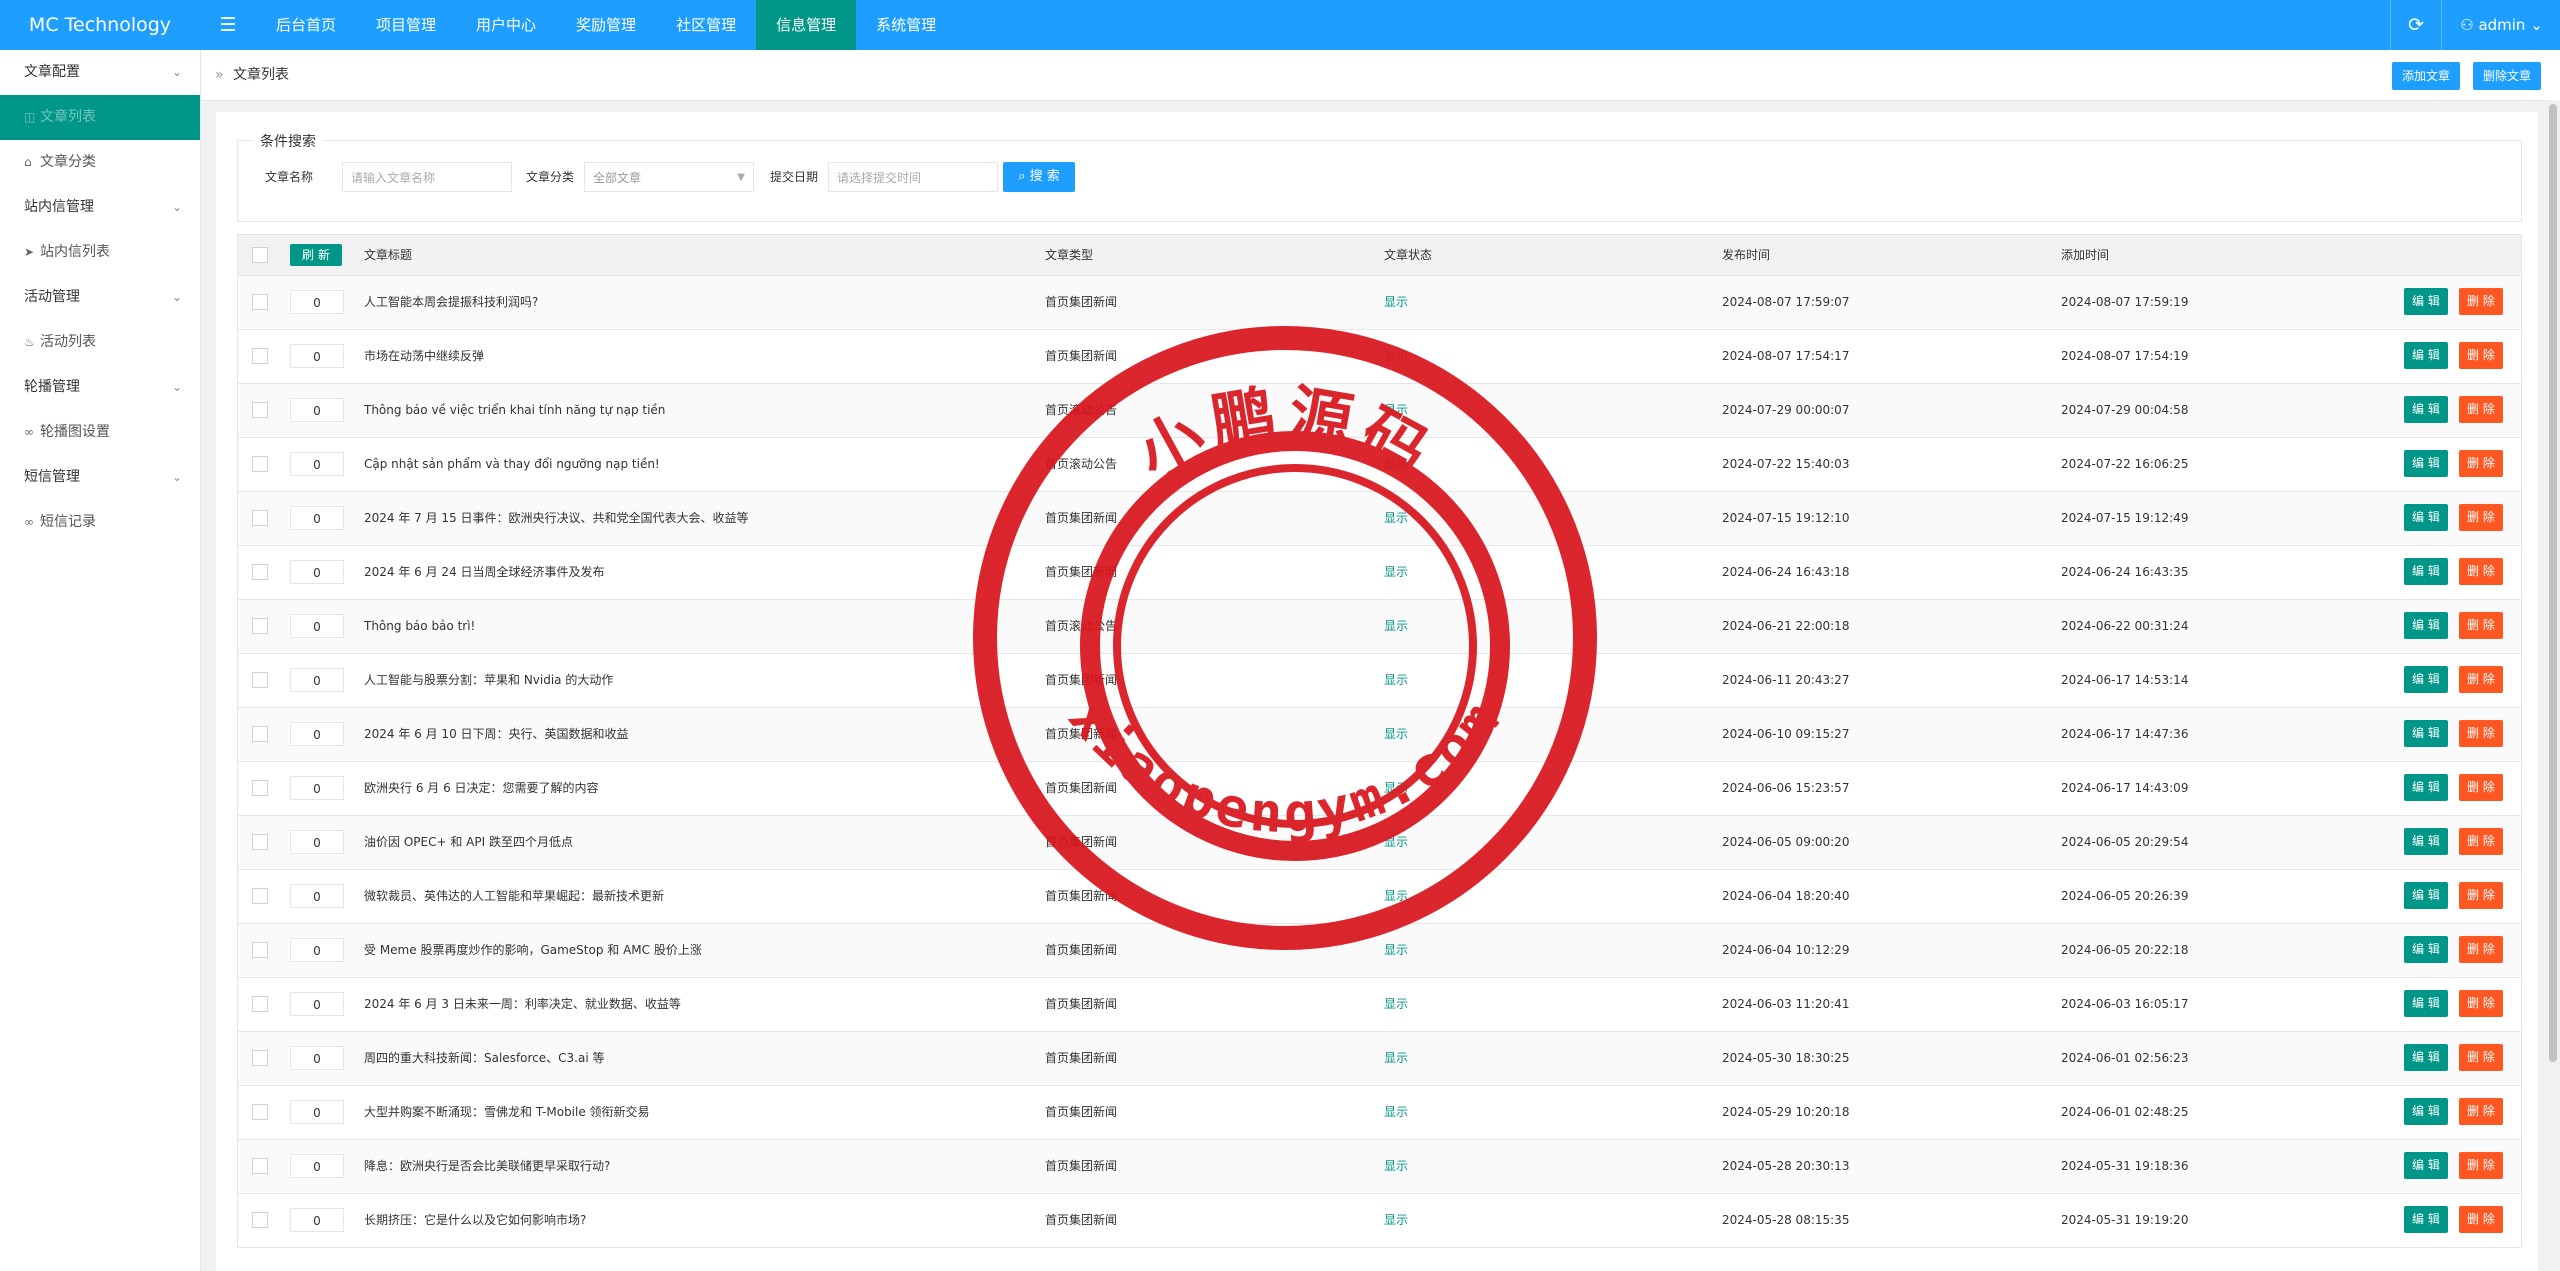  I want to click on nav-item-6: 系统管理, so click(906, 25).